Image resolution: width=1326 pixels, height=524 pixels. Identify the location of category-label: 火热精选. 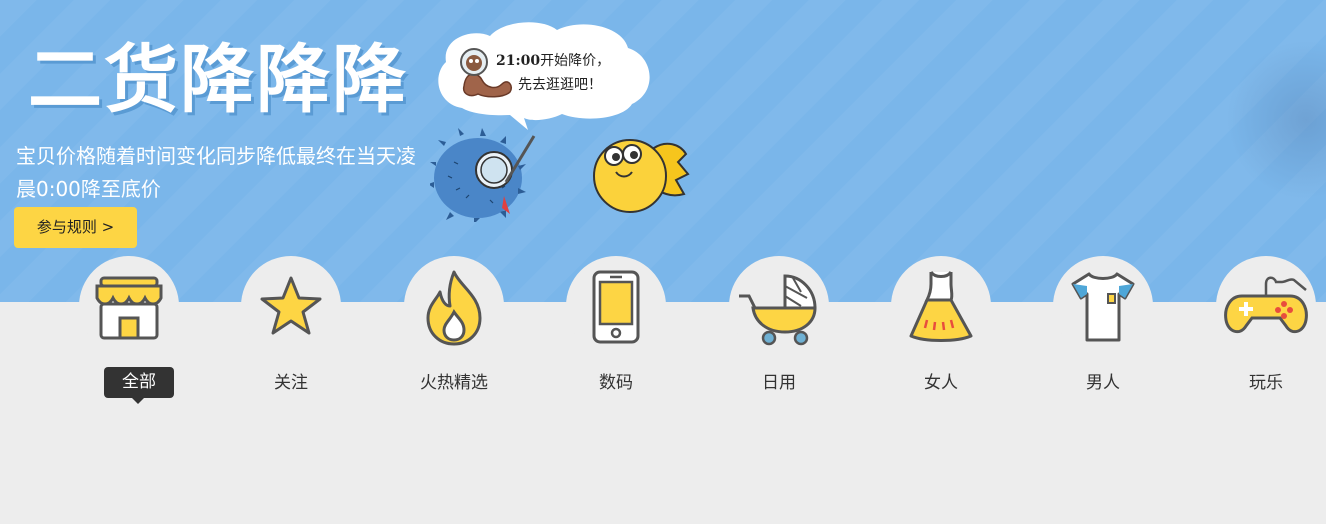
(454, 383).